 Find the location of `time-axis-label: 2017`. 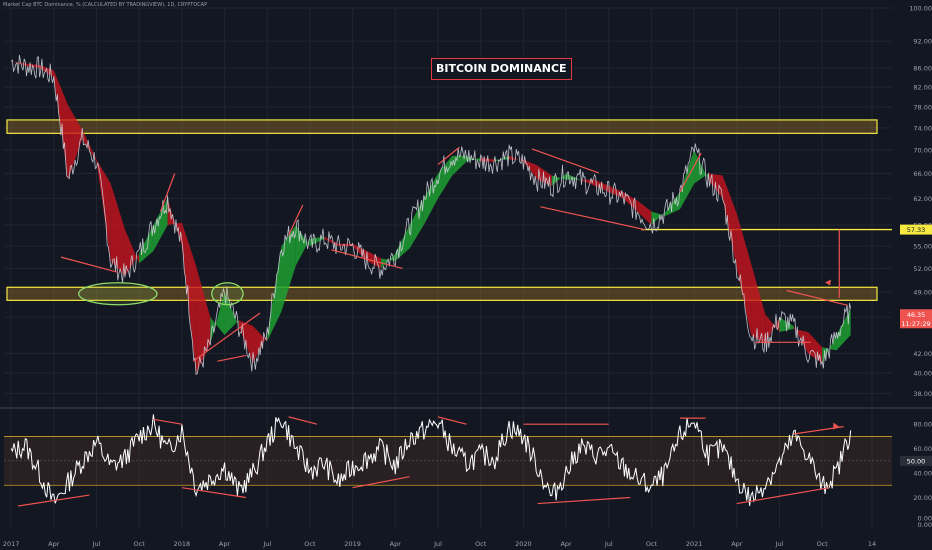

time-axis-label: 2017 is located at coordinates (11, 544).